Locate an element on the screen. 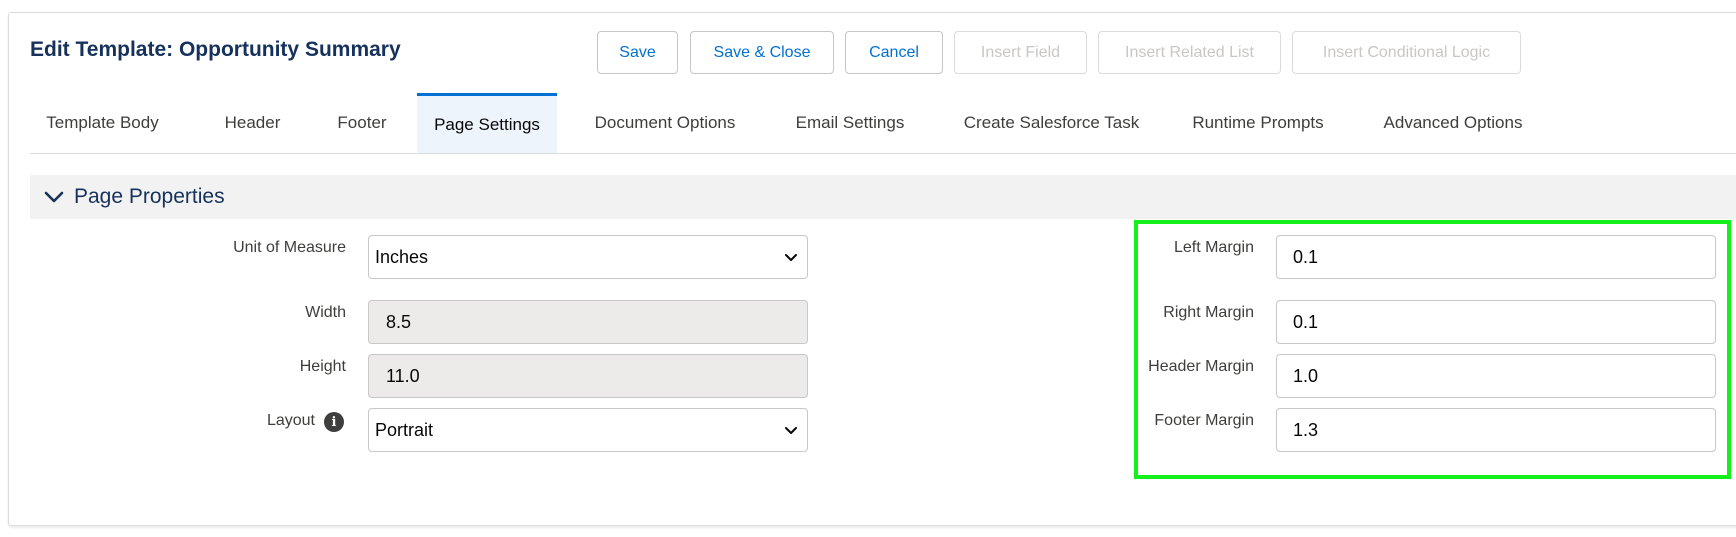  unit-of-measure-value: Inches is located at coordinates (402, 256).